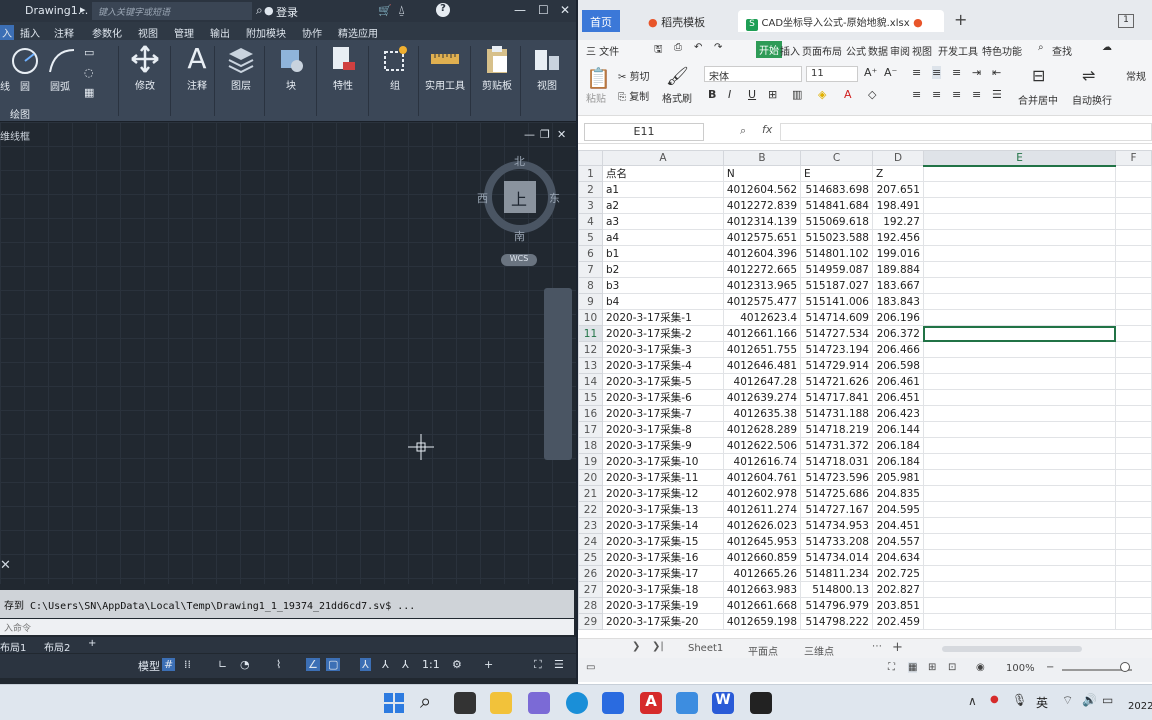 The width and height of the screenshot is (1152, 720). What do you see at coordinates (822, 94) in the screenshot?
I see `fill-color-icon: ◈` at bounding box center [822, 94].